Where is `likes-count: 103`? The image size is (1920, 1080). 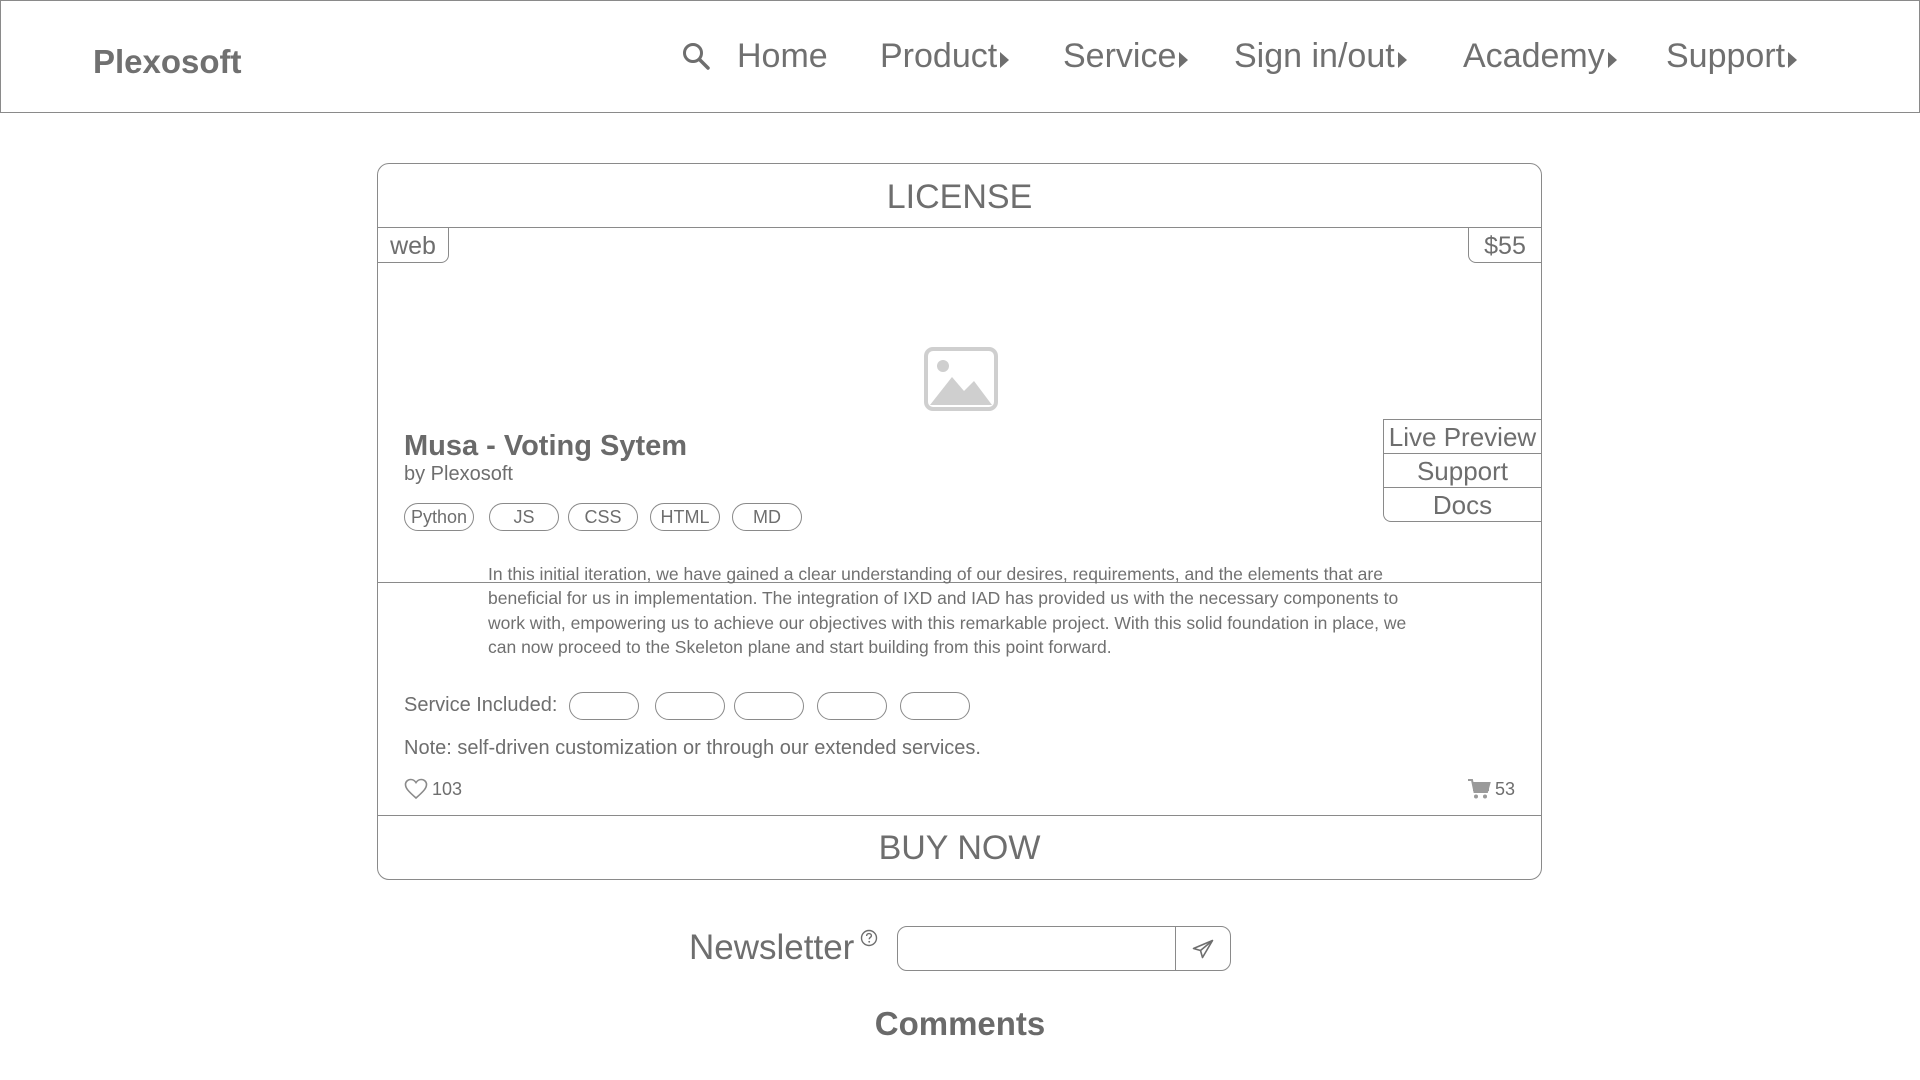
likes-count: 103 is located at coordinates (447, 788).